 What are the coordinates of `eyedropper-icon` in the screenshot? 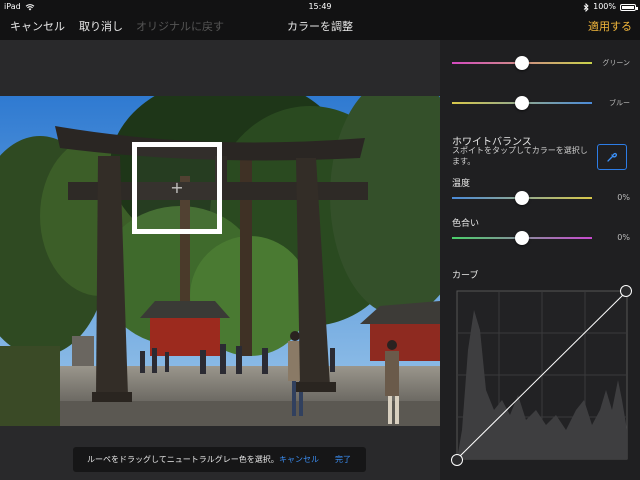 It's located at (612, 157).